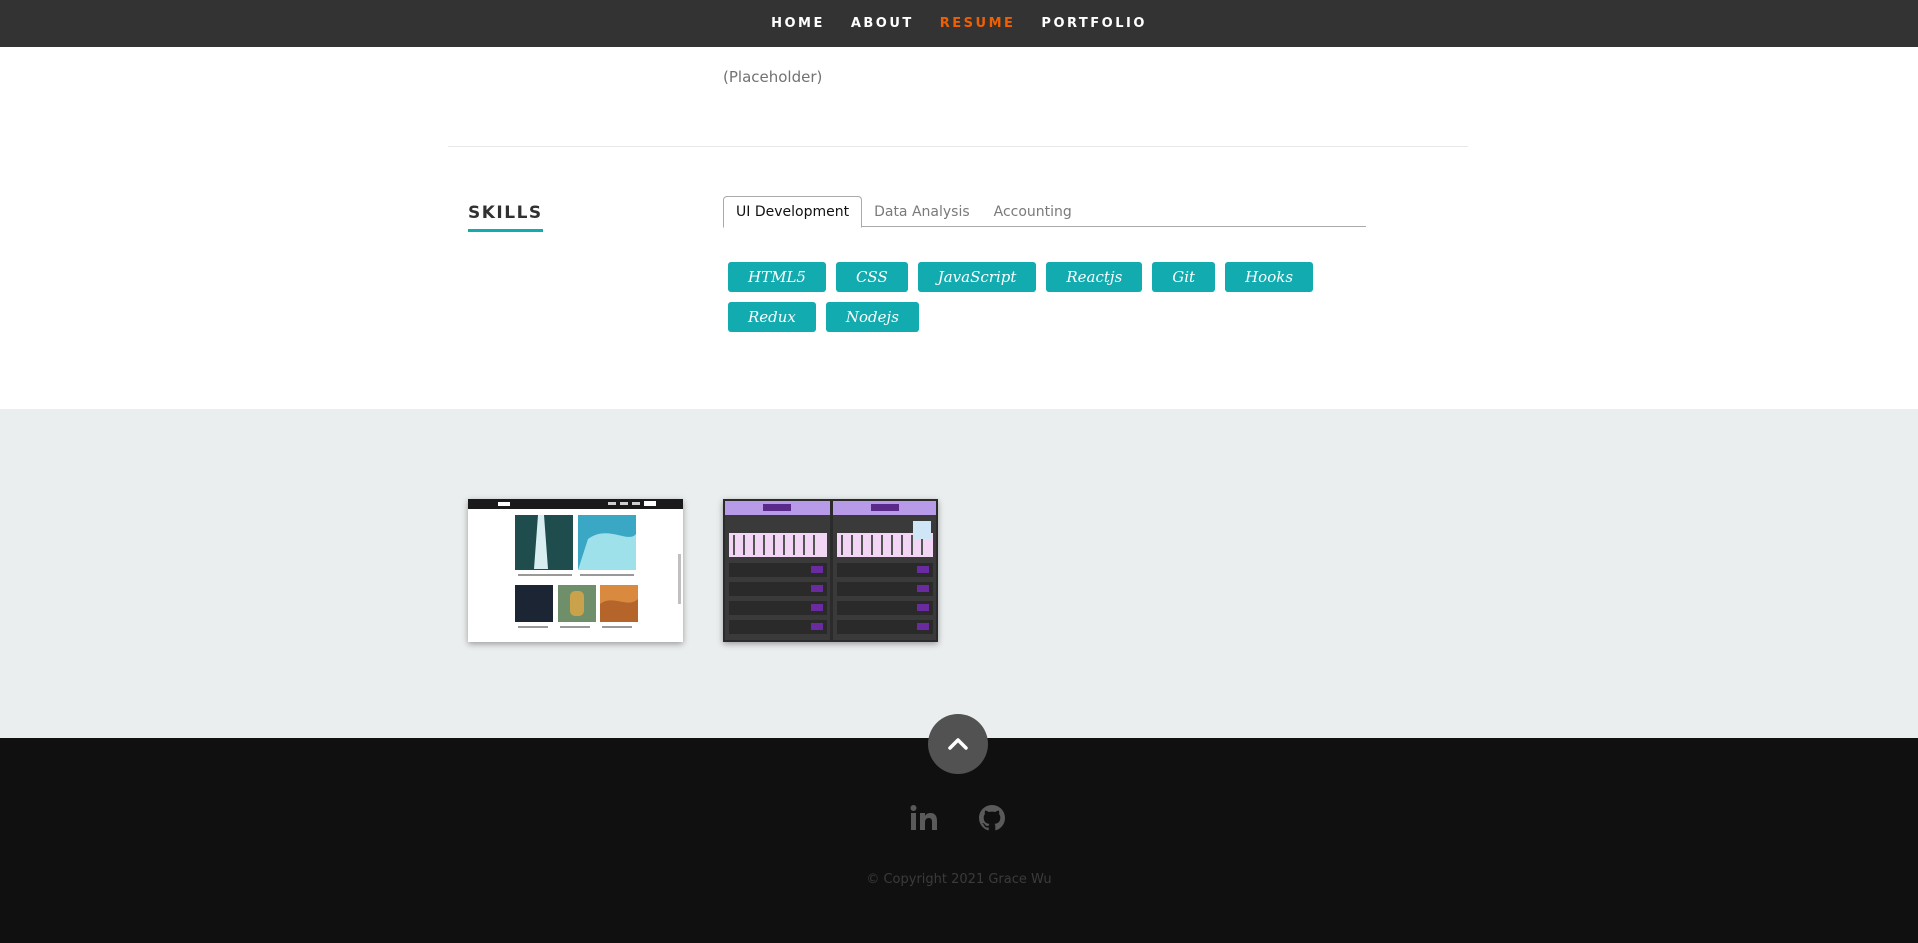  Describe the element at coordinates (772, 317) in the screenshot. I see `skill-chip: Redux` at that location.